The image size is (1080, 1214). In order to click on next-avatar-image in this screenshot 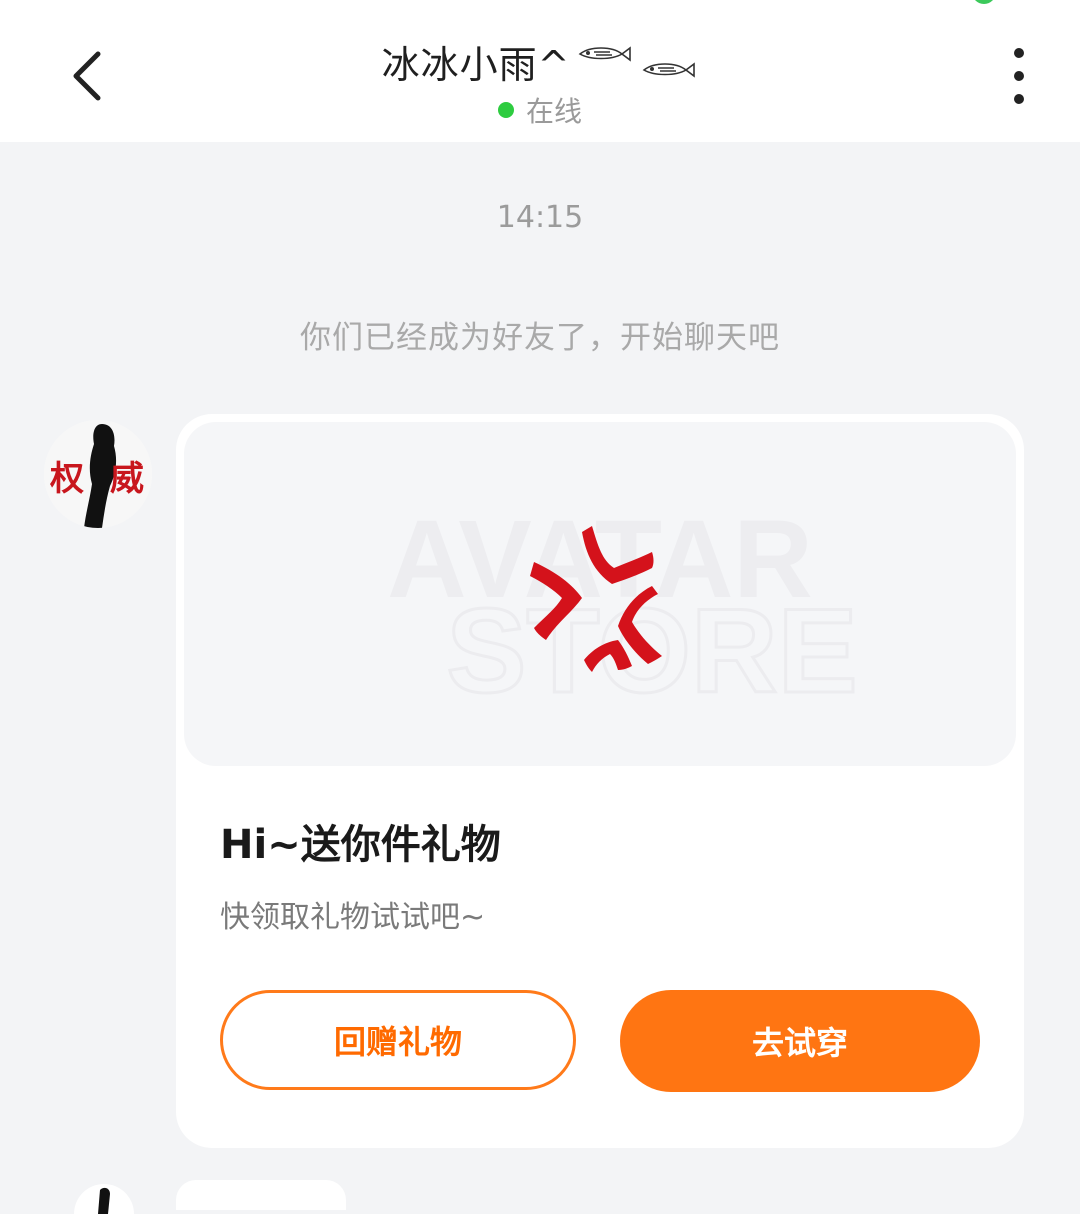, I will do `click(104, 1200)`.